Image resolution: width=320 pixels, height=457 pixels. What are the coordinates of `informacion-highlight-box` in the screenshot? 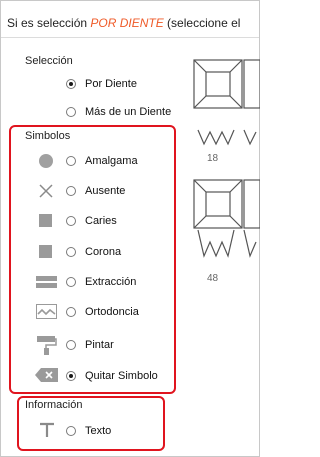 It's located at (91, 423).